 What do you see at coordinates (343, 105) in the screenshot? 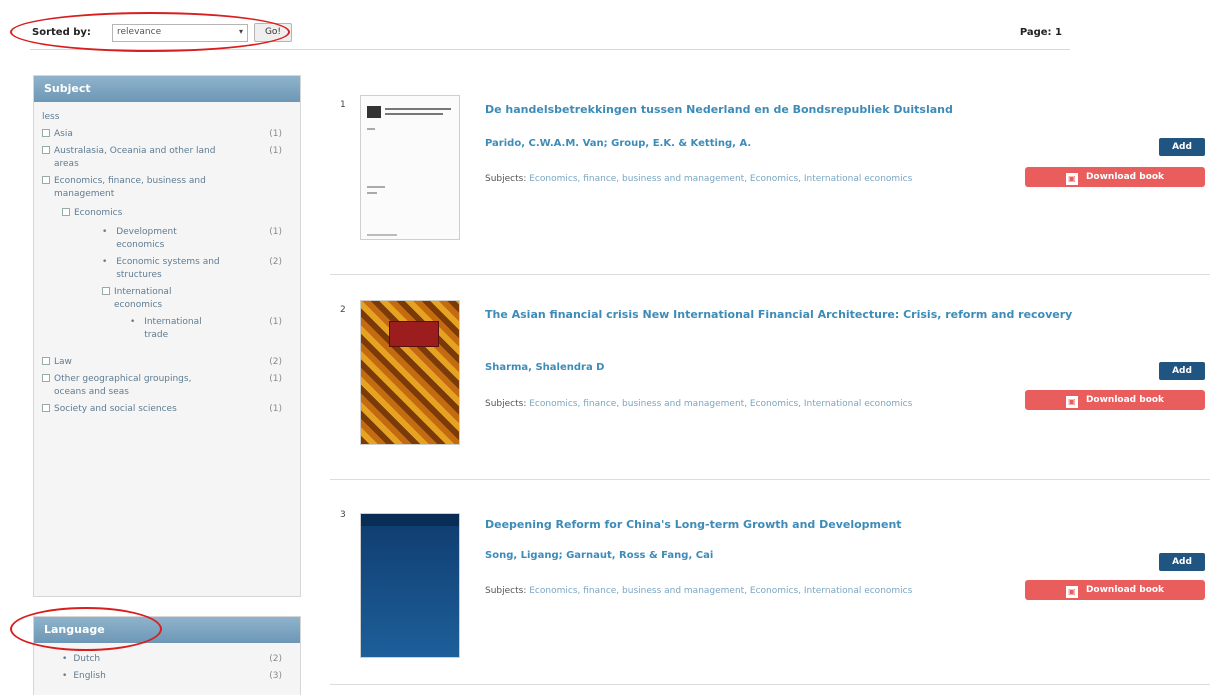
I see `result-number: 1` at bounding box center [343, 105].